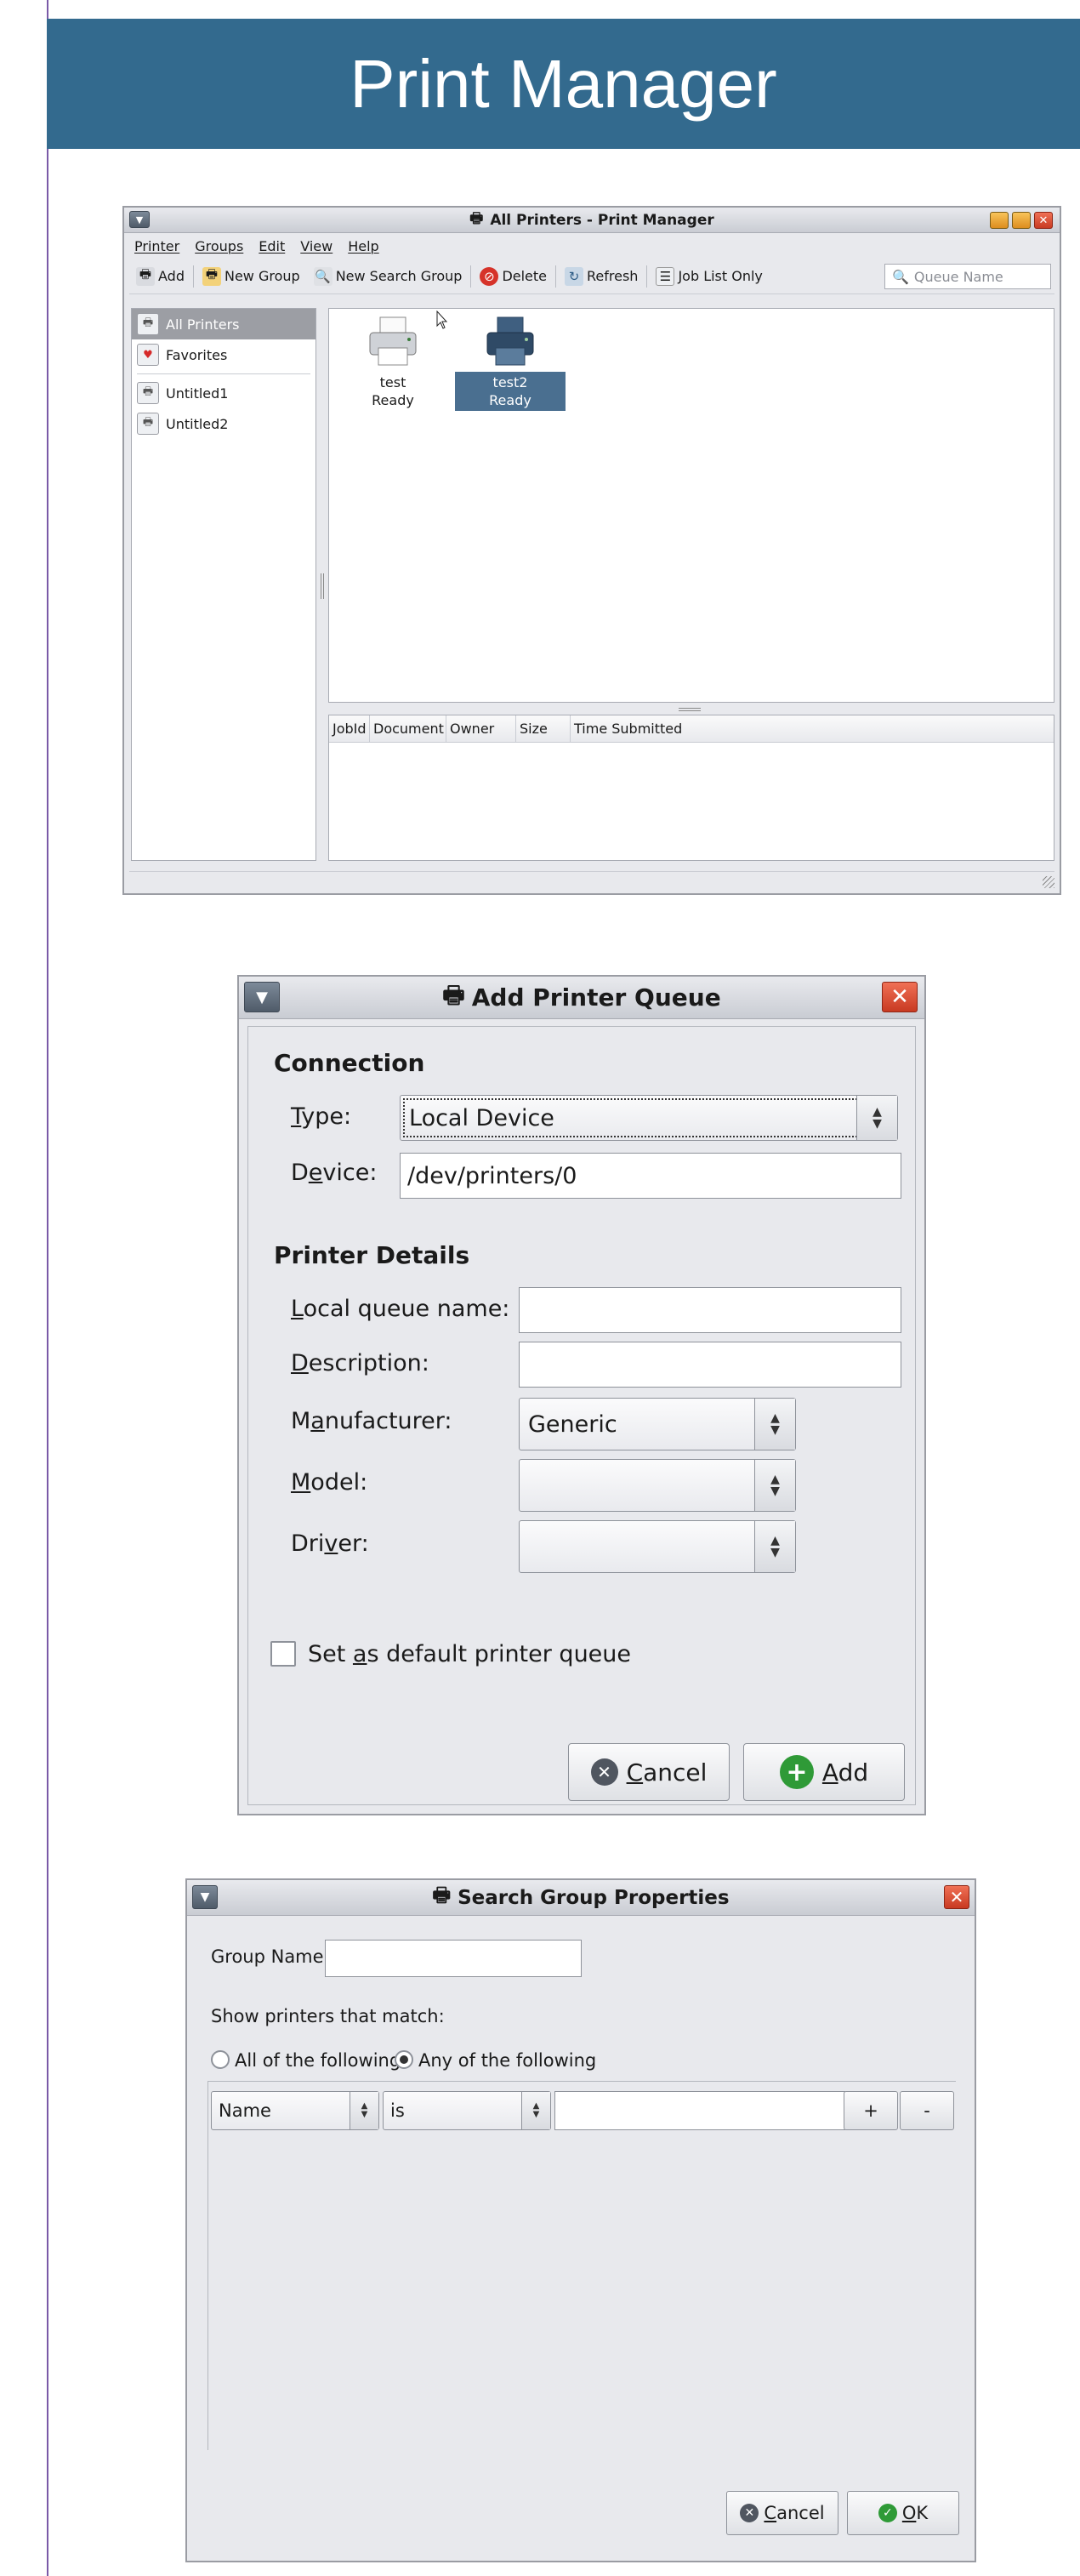  What do you see at coordinates (709, 277) in the screenshot?
I see `job-list-only-button: ☰ Job List Only` at bounding box center [709, 277].